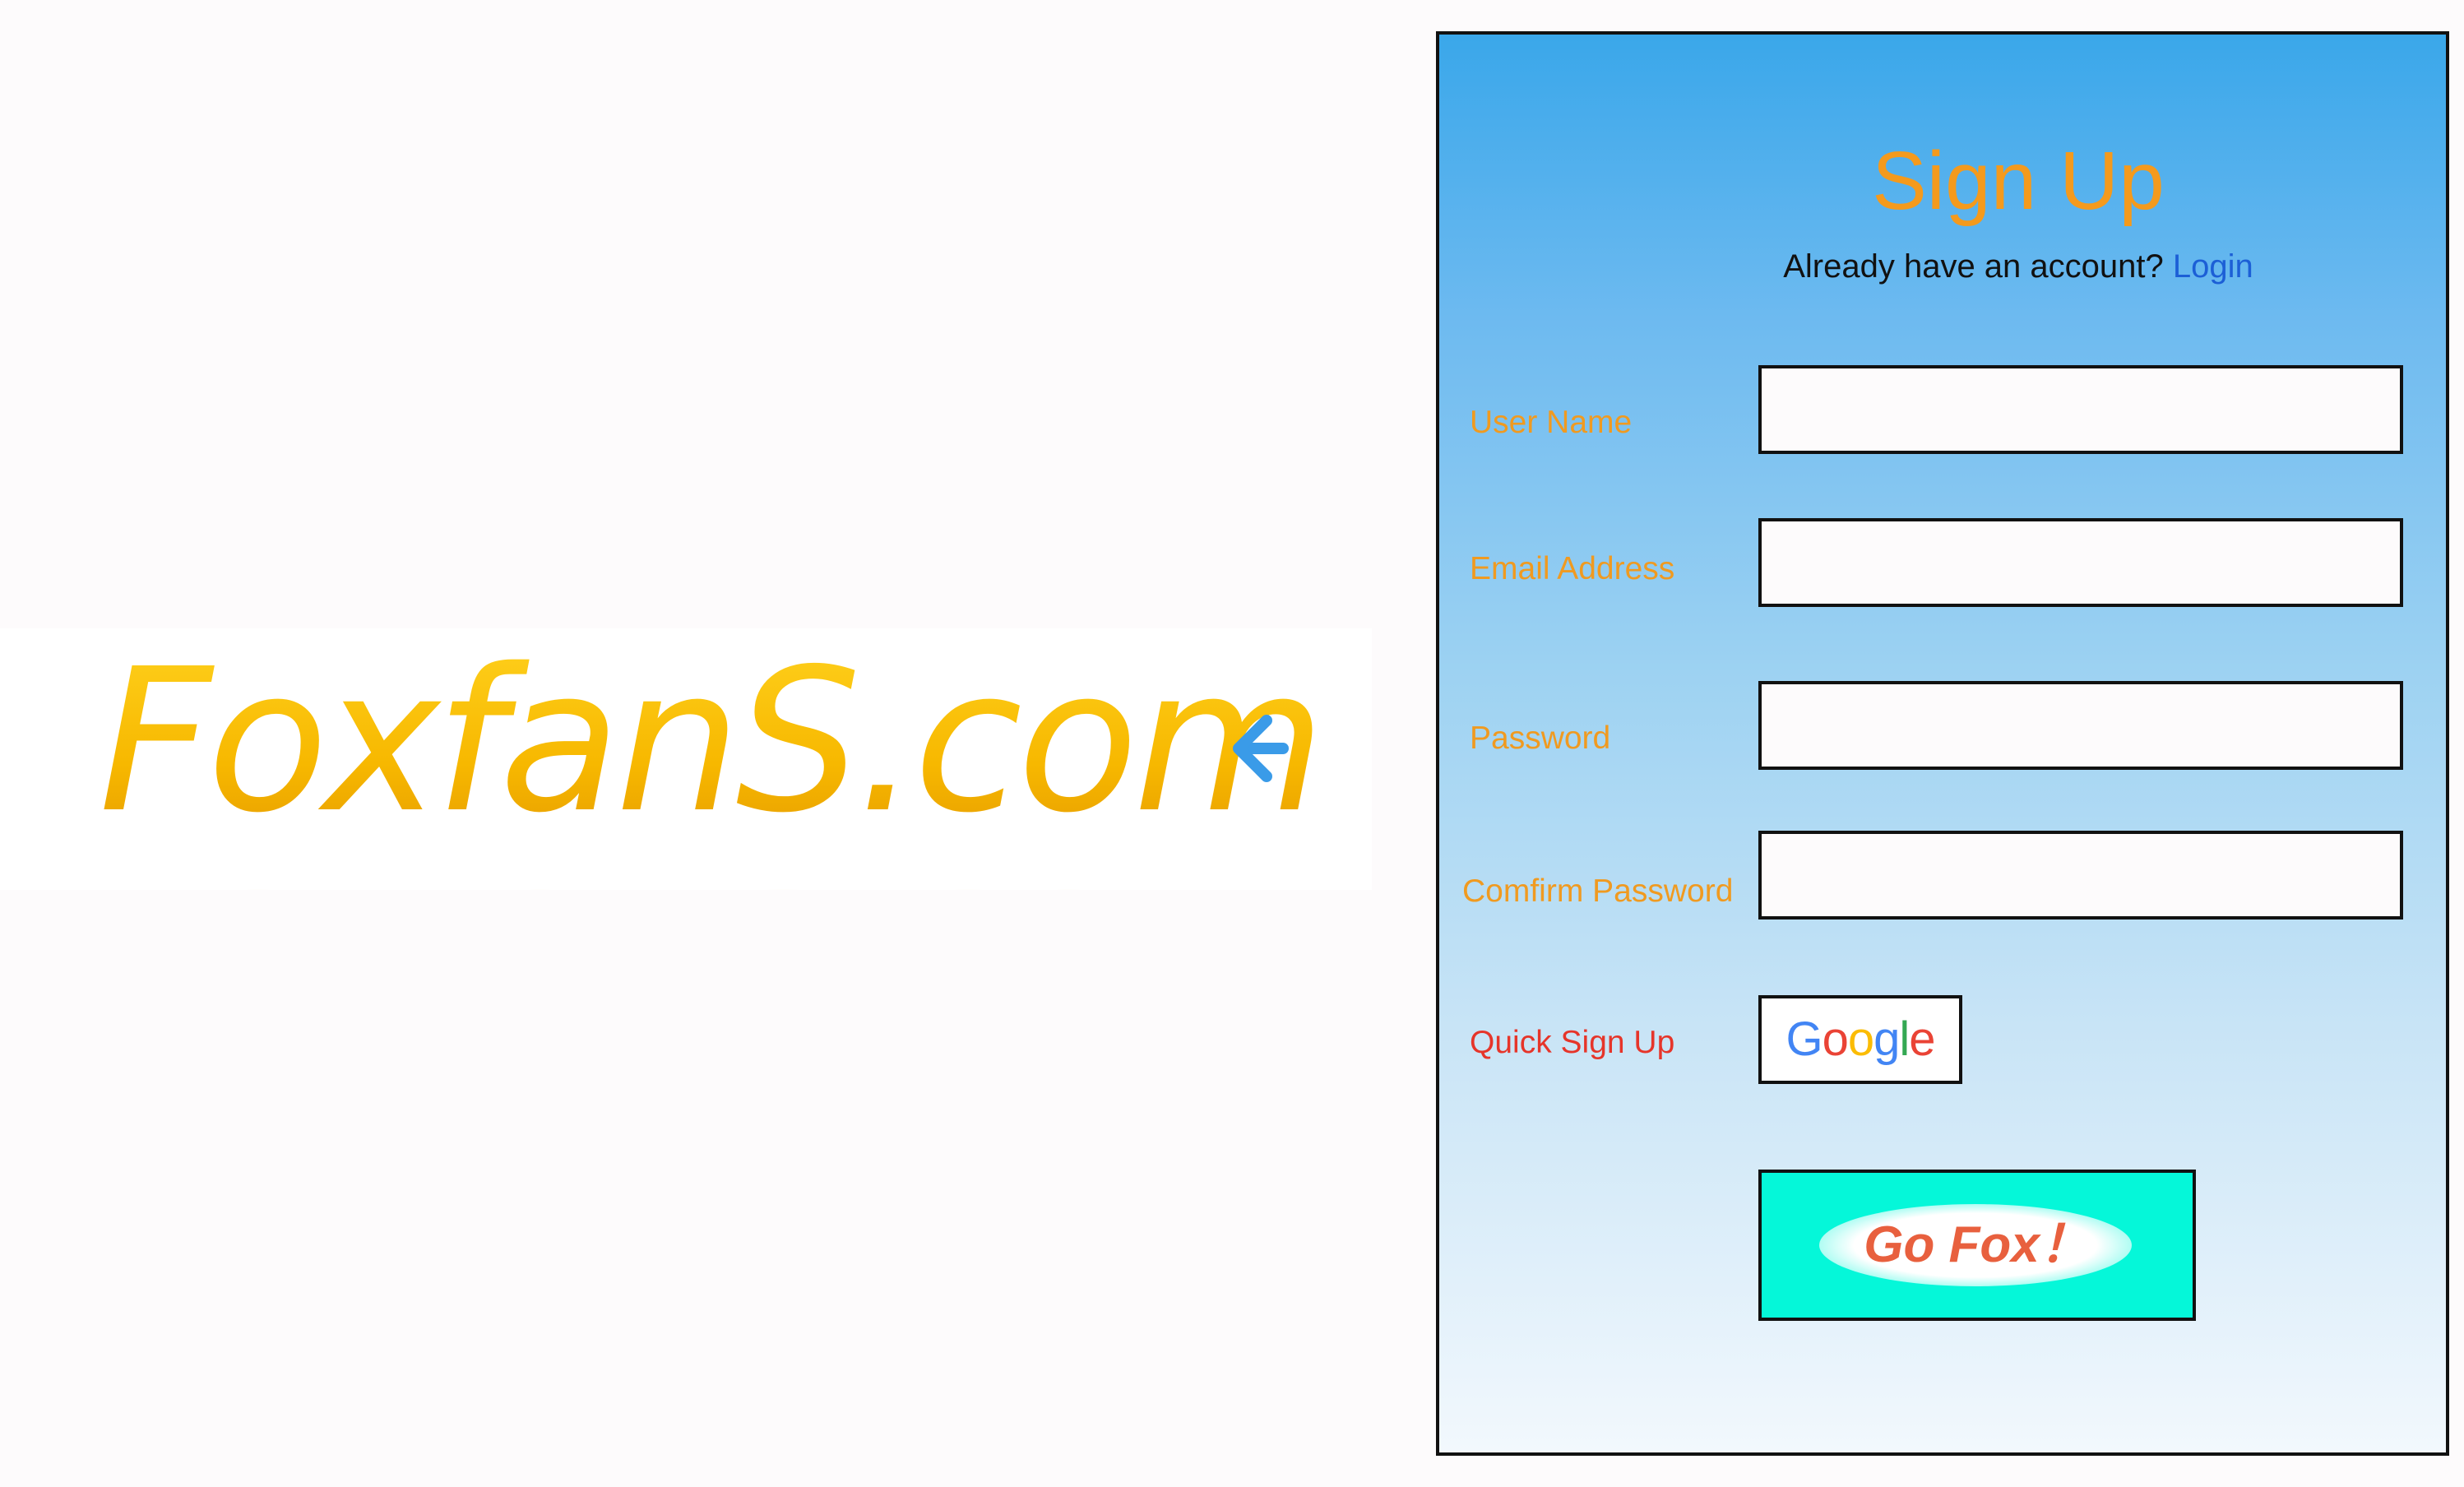 Image resolution: width=2464 pixels, height=1487 pixels. I want to click on google-letter: g, so click(1886, 1039).